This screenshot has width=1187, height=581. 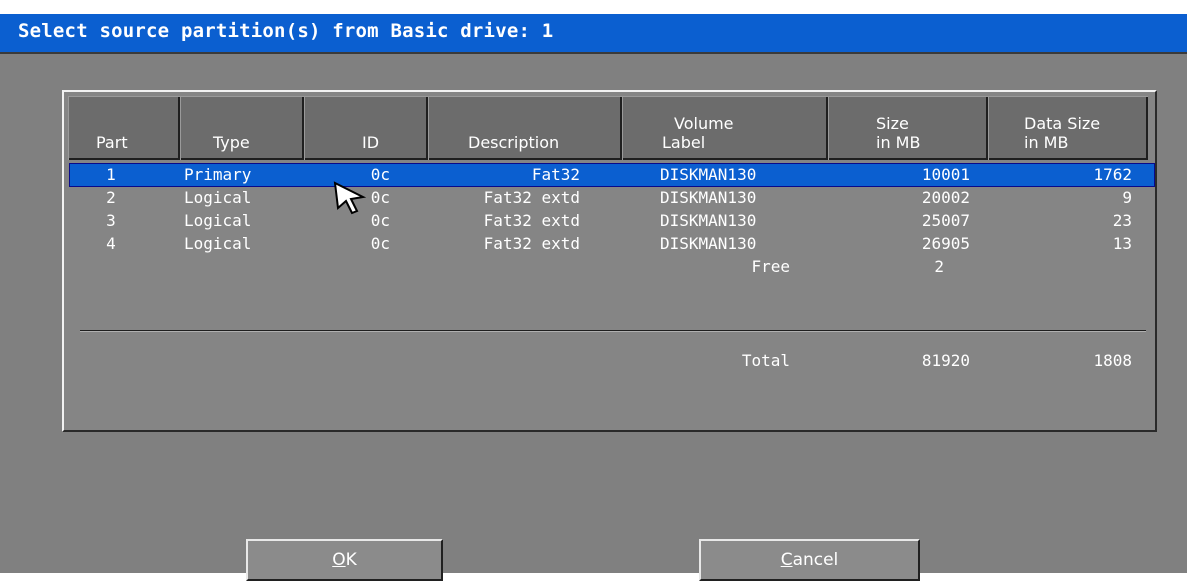 I want to click on cell-id: 0c, so click(x=380, y=243).